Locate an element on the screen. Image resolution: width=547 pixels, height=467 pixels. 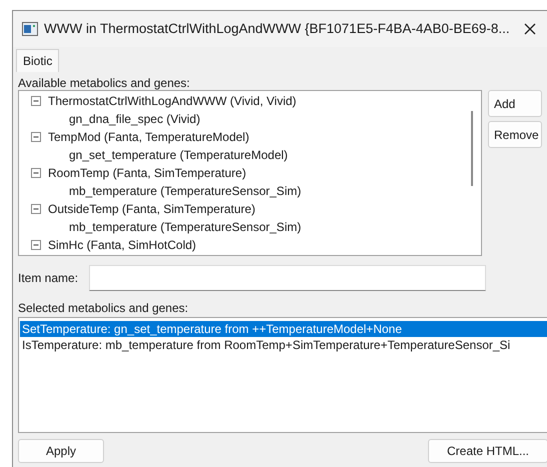
action-button: Apply is located at coordinates (61, 451).